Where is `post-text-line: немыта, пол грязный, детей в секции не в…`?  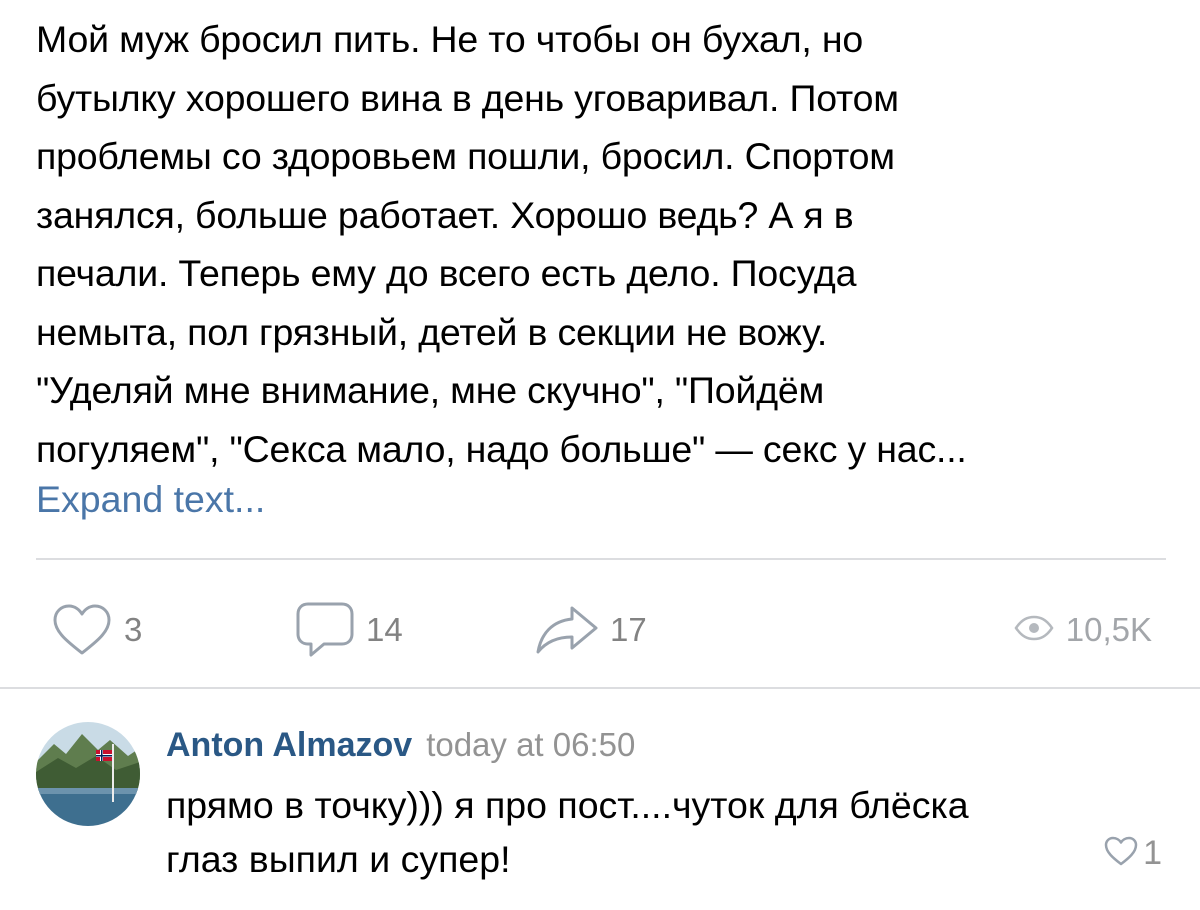
post-text-line: немыта, пол грязный, детей в секции не в… is located at coordinates (432, 331).